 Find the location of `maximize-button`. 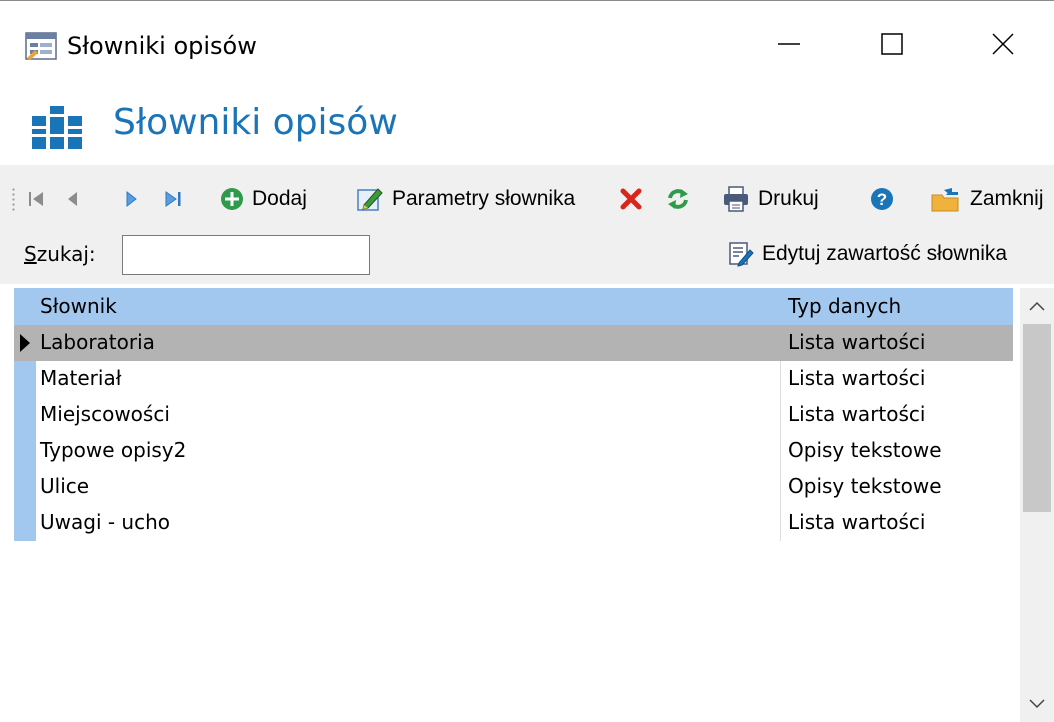

maximize-button is located at coordinates (892, 44).